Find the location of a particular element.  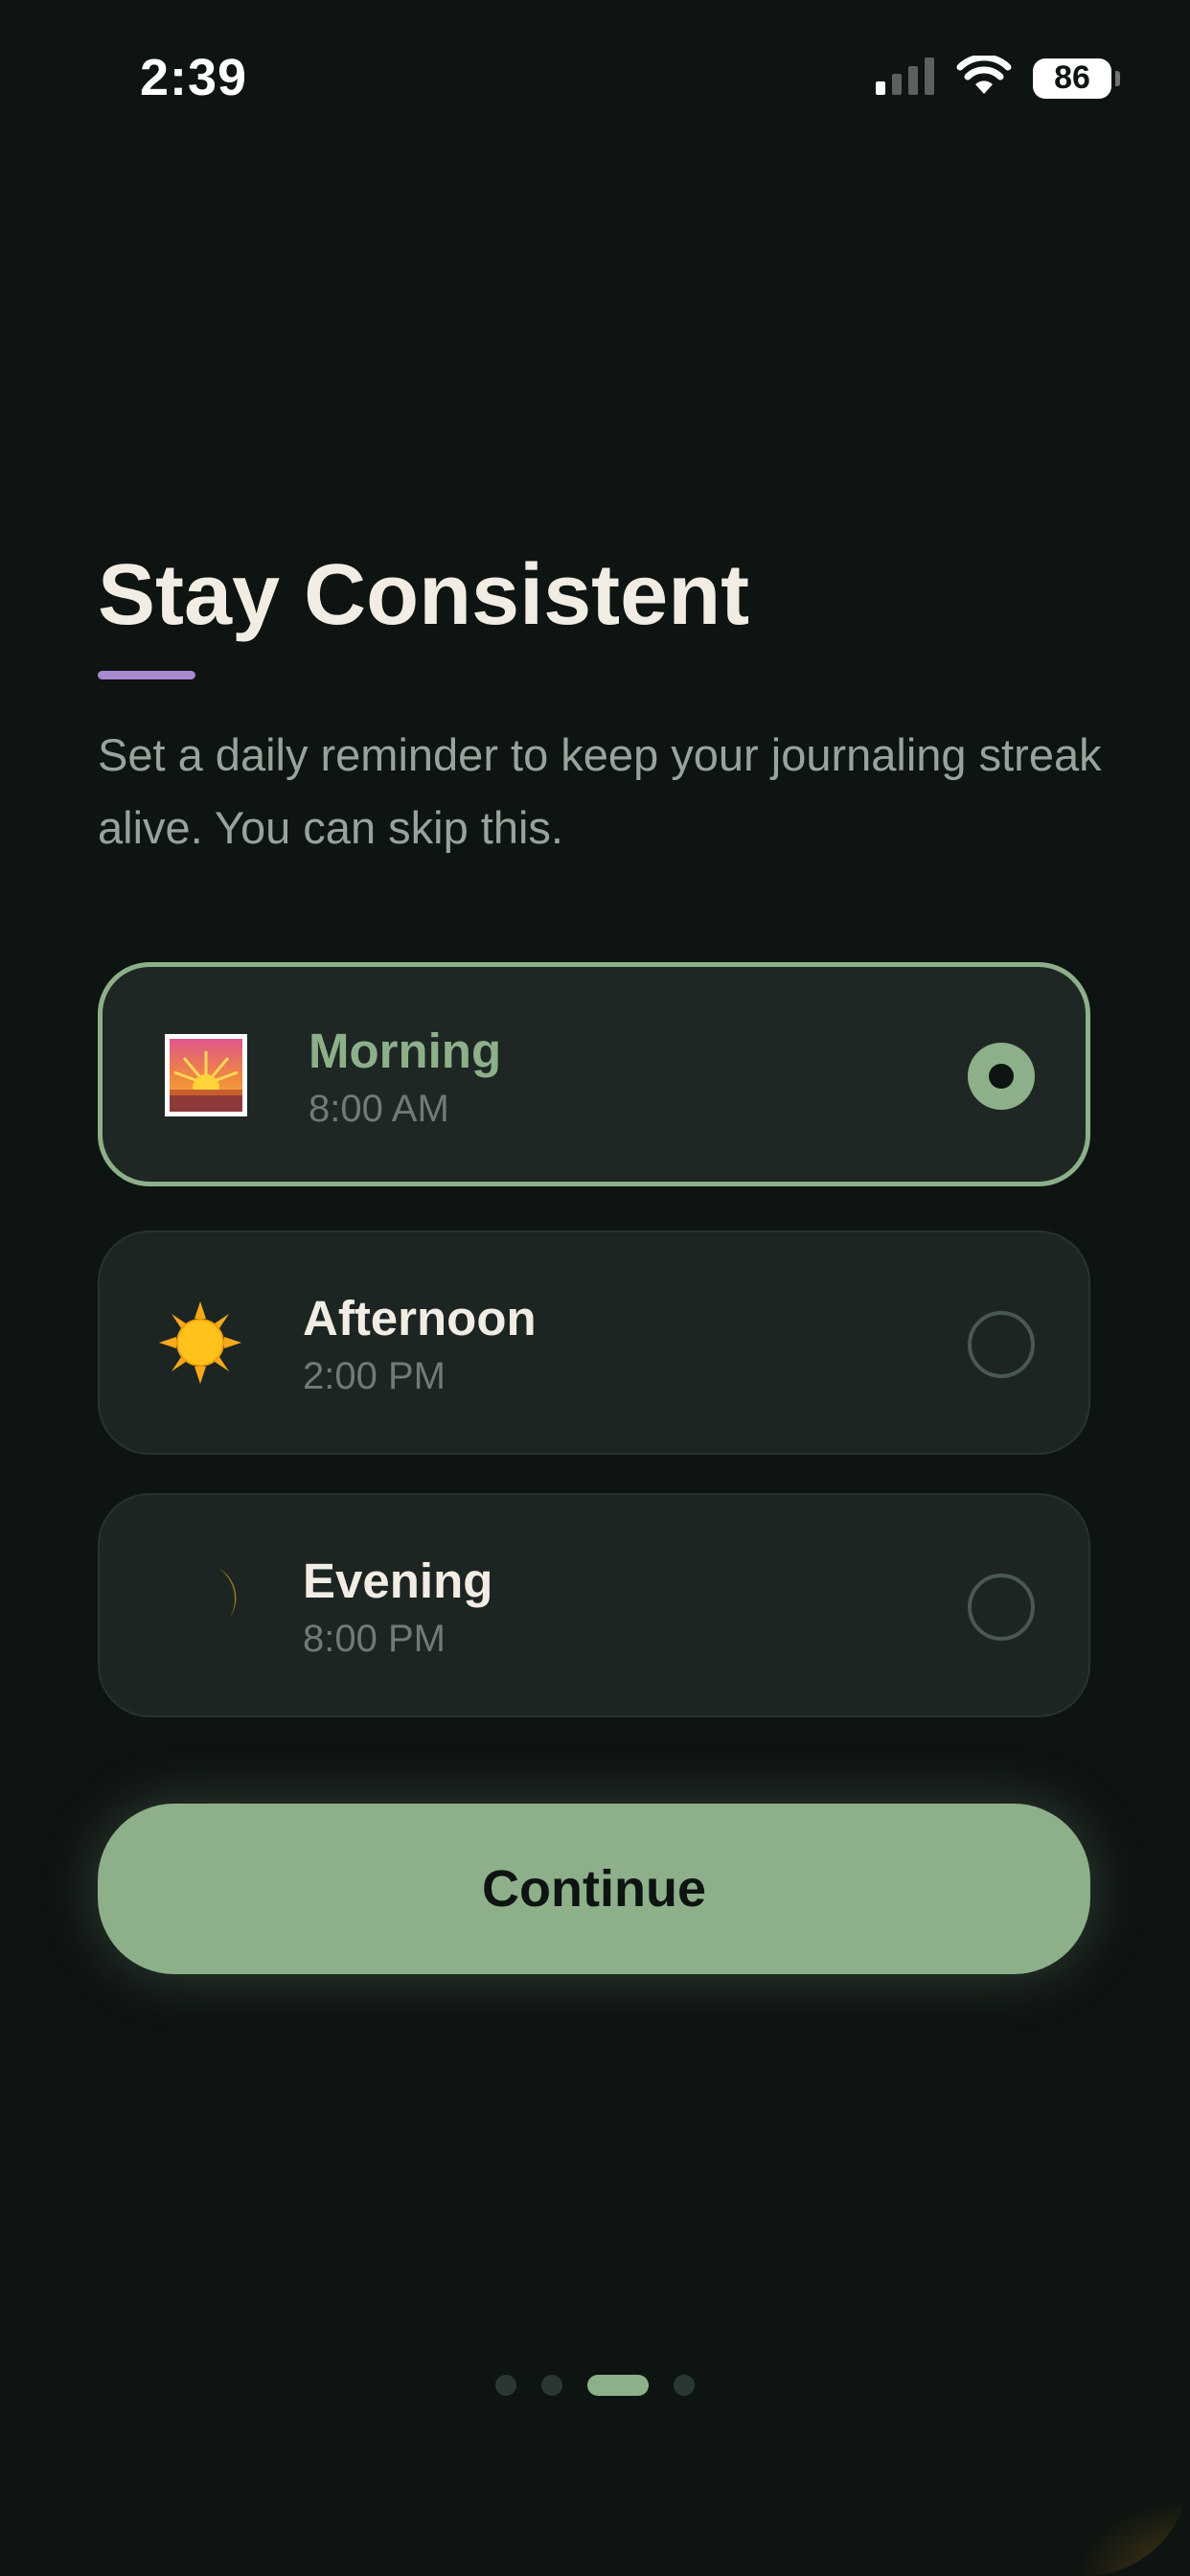

corner-glow is located at coordinates (1133, 2537).